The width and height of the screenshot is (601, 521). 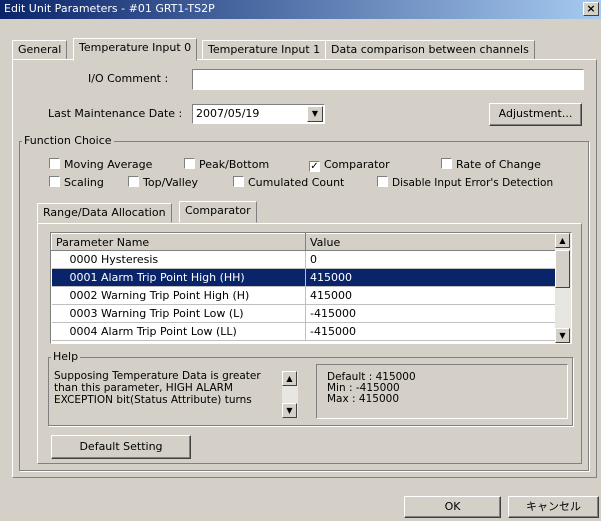 I want to click on checkbox-label: Top/Valley, so click(x=171, y=182).